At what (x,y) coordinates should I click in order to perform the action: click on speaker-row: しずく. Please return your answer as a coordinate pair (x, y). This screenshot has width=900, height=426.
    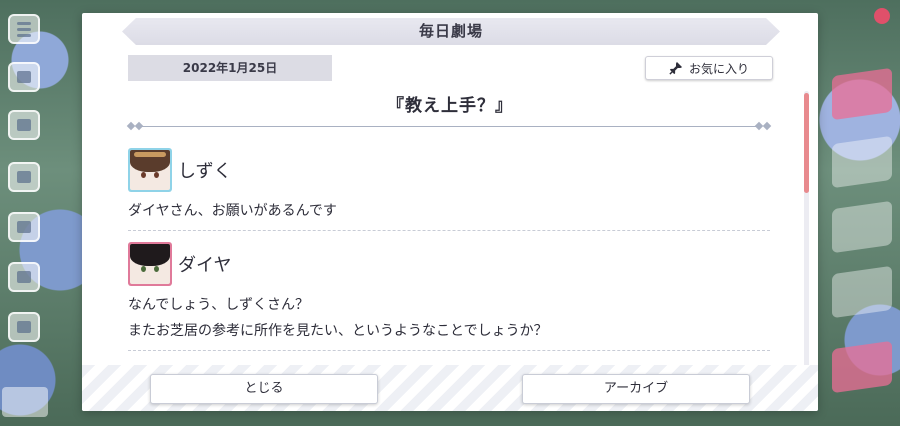
    Looking at the image, I should click on (449, 170).